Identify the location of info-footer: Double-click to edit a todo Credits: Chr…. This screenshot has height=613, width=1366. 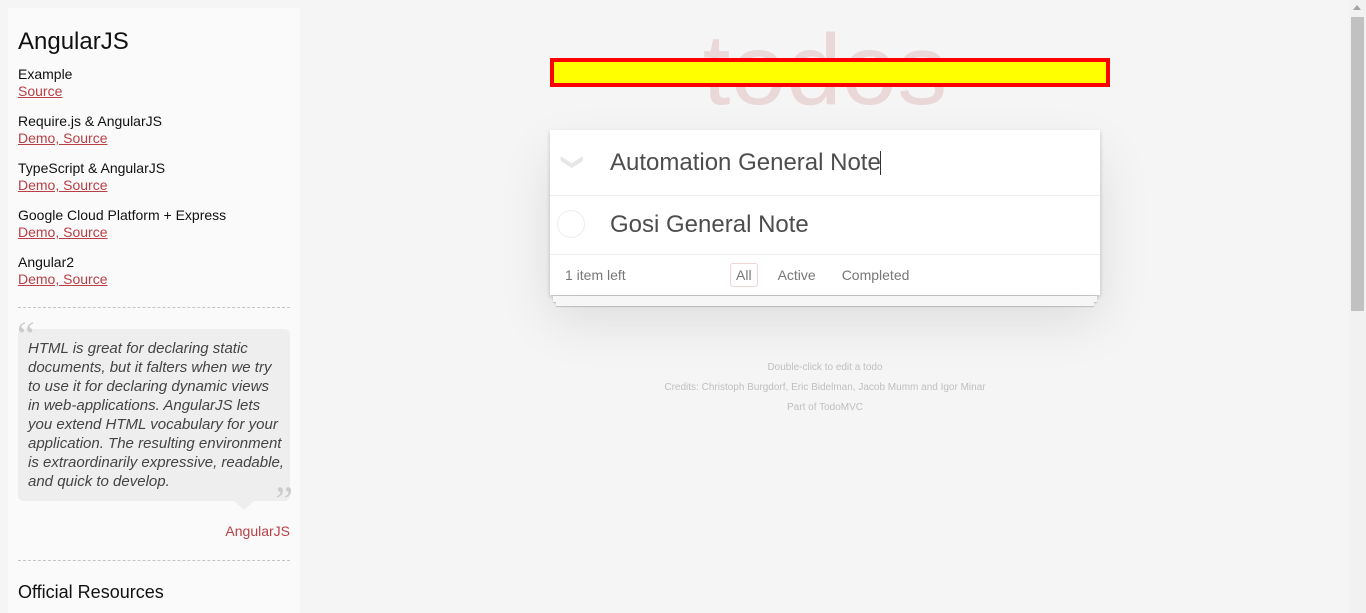
(825, 388).